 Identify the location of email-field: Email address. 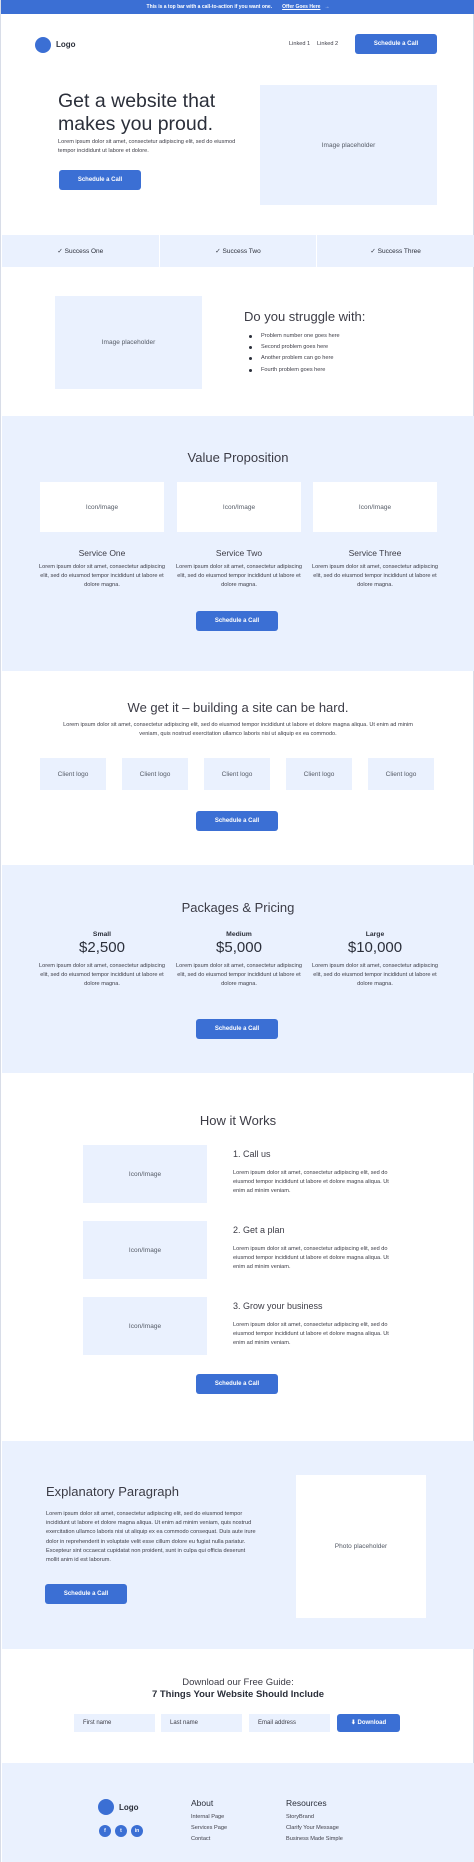
(289, 1723).